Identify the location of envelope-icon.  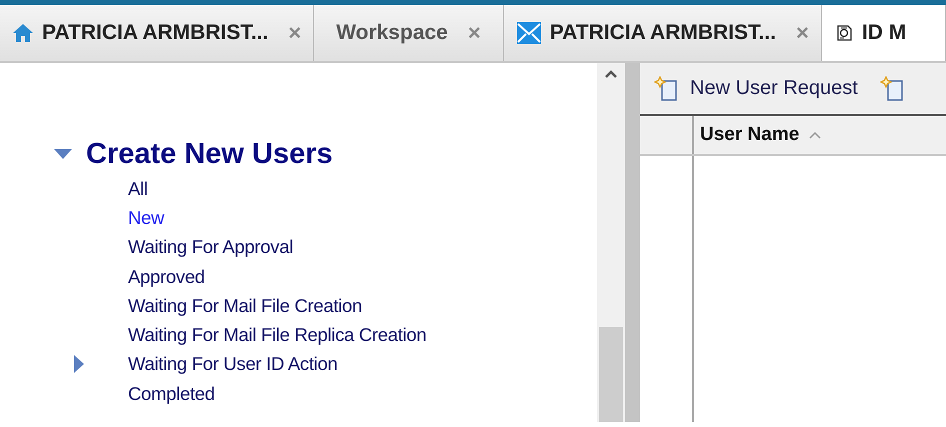
(529, 33).